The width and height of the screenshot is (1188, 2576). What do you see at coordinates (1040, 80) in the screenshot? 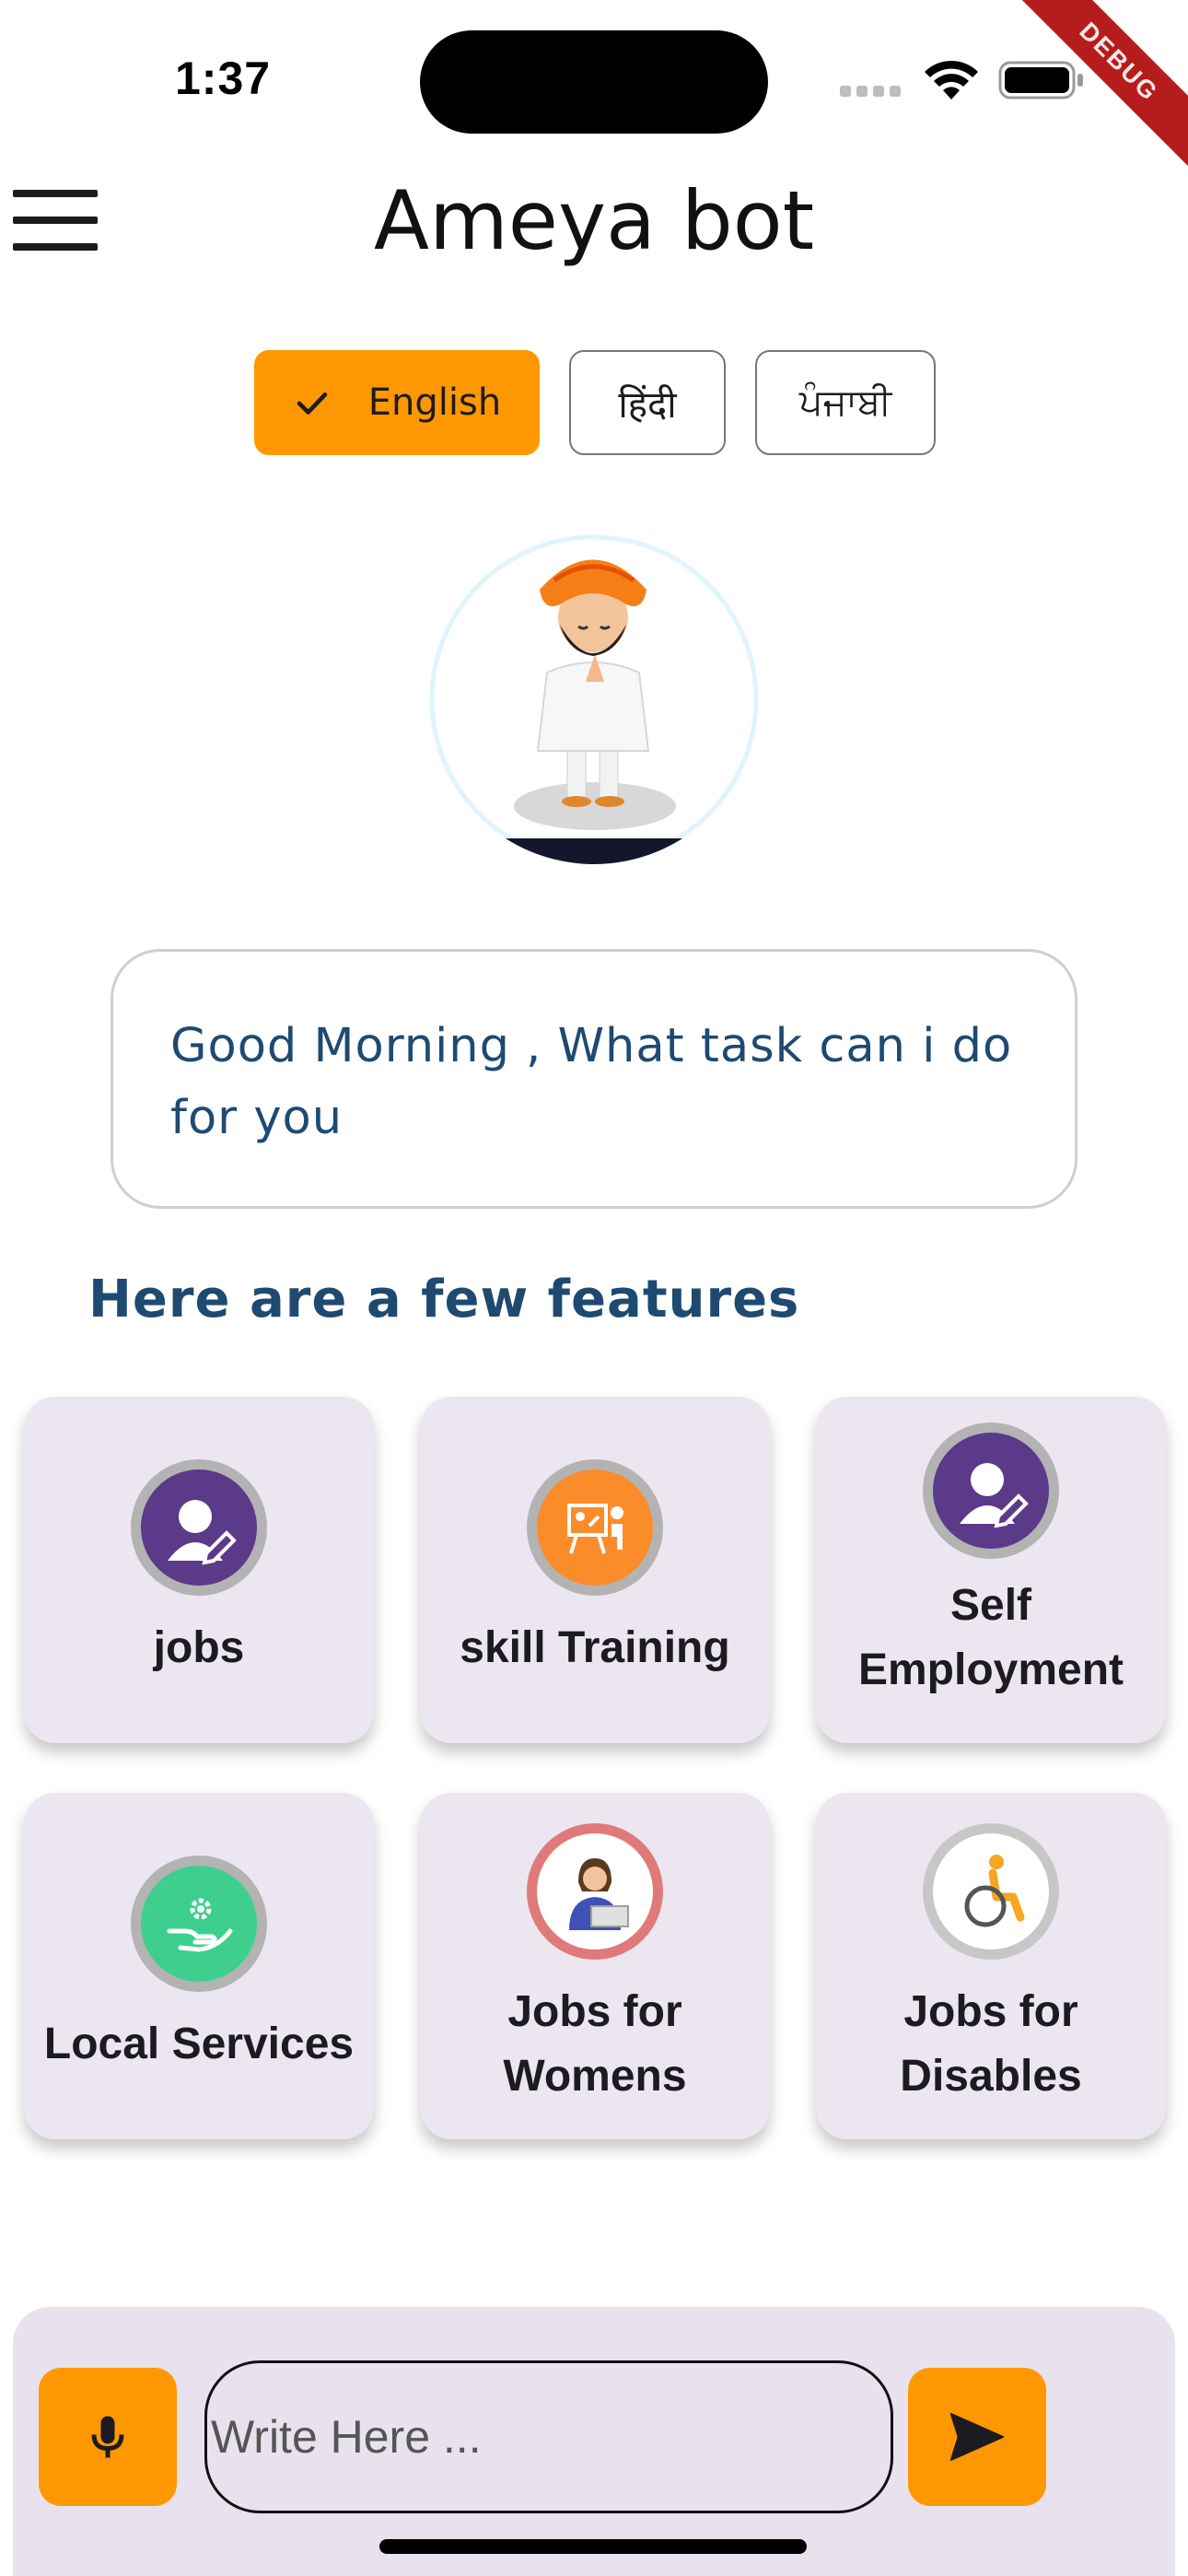
I see `battery-icon` at bounding box center [1040, 80].